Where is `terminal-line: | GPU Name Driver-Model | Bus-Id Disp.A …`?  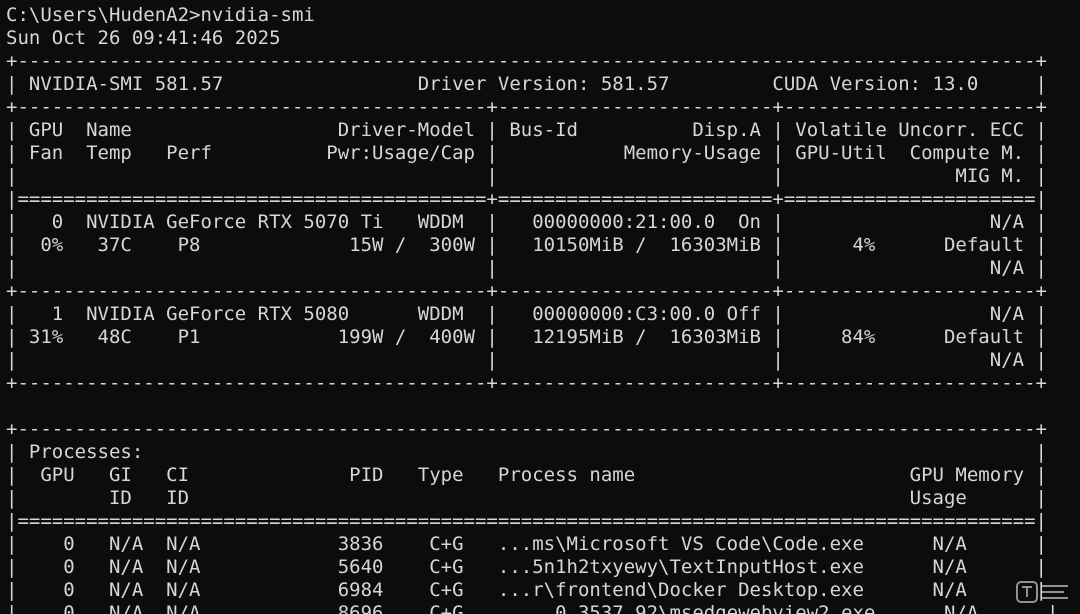 terminal-line: | GPU Name Driver-Model | Bus-Id Disp.A … is located at coordinates (526, 130).